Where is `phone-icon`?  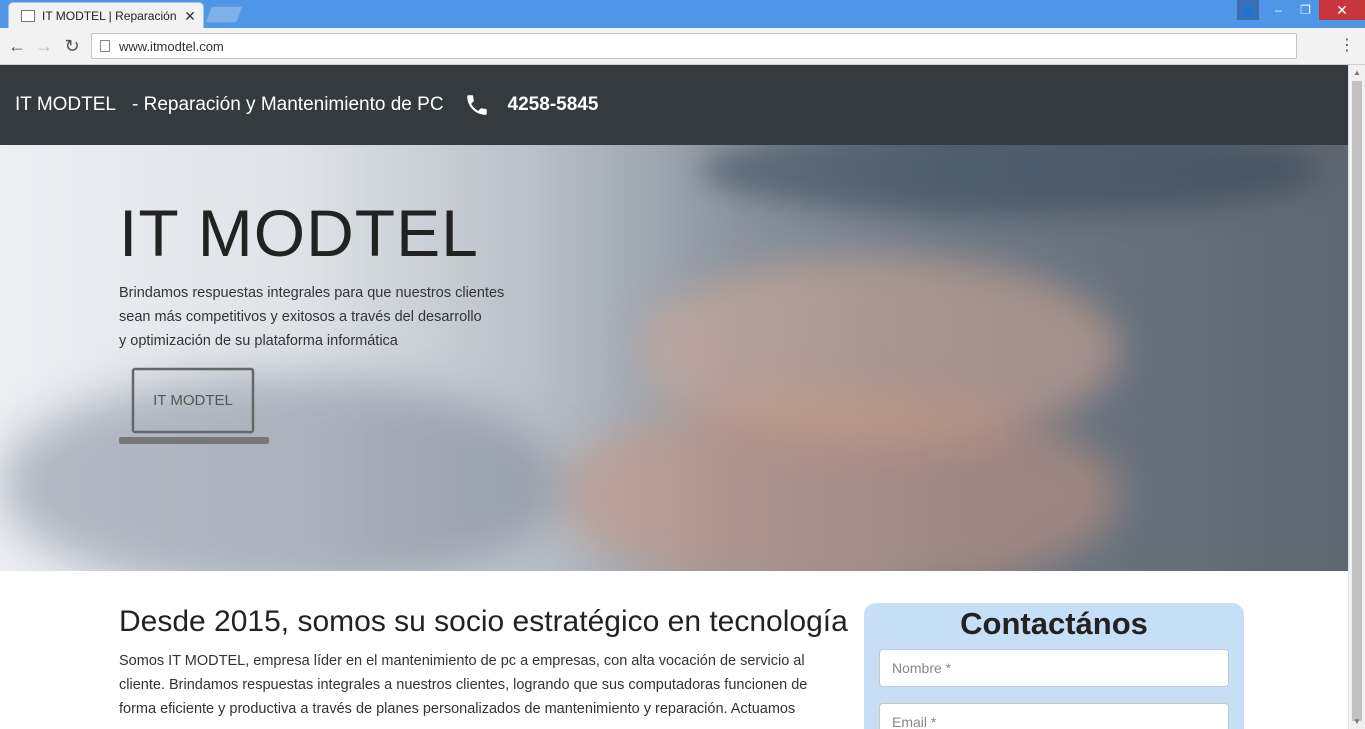 phone-icon is located at coordinates (476, 105).